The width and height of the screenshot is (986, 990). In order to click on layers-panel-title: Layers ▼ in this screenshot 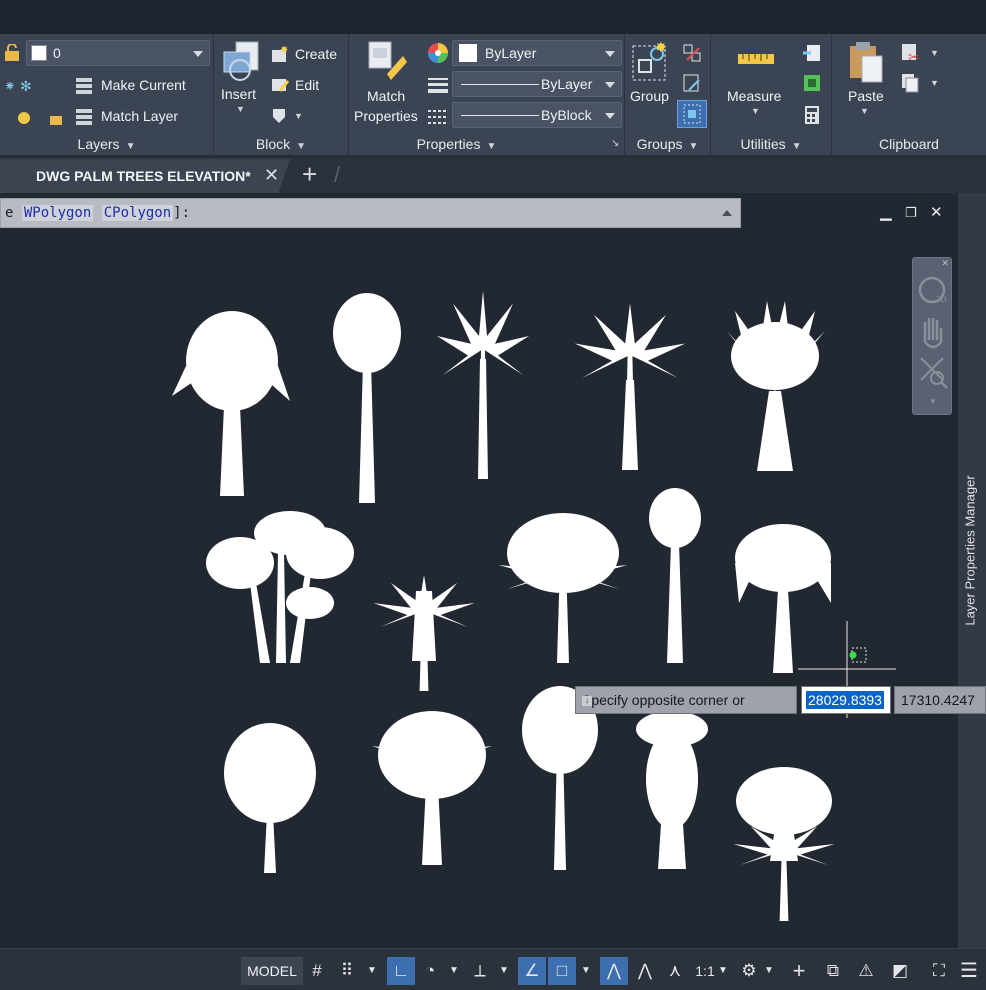, I will do `click(106, 144)`.